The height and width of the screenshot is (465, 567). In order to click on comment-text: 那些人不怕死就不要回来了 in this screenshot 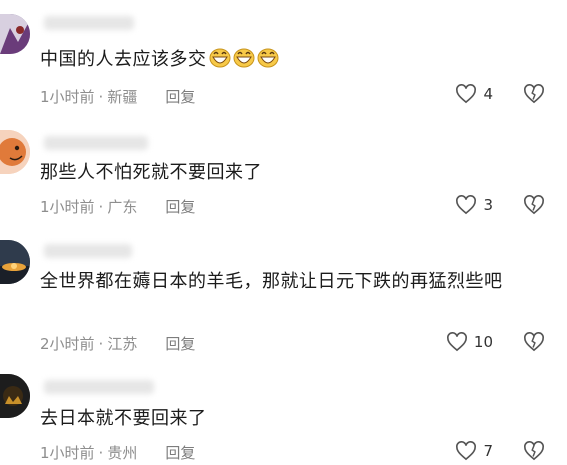, I will do `click(151, 172)`.